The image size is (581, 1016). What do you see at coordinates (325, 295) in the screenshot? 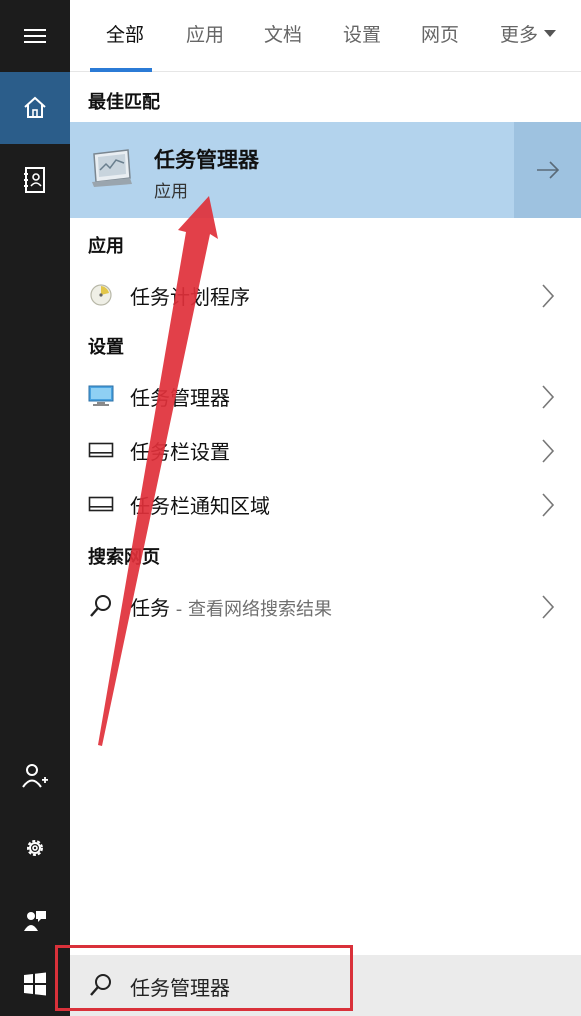
I see `list-item: 任务计划程序` at bounding box center [325, 295].